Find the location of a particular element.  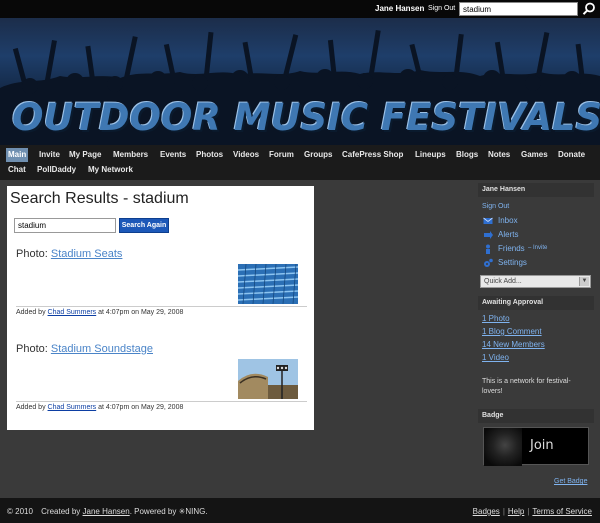

footer-links: Badges | Help | Terms of Service is located at coordinates (532, 511).